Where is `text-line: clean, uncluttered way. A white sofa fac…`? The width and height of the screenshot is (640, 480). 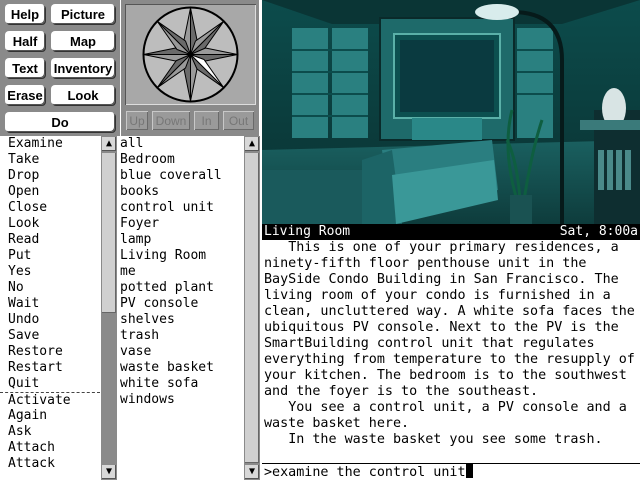 text-line: clean, uncluttered way. A white sofa fac… is located at coordinates (449, 311).